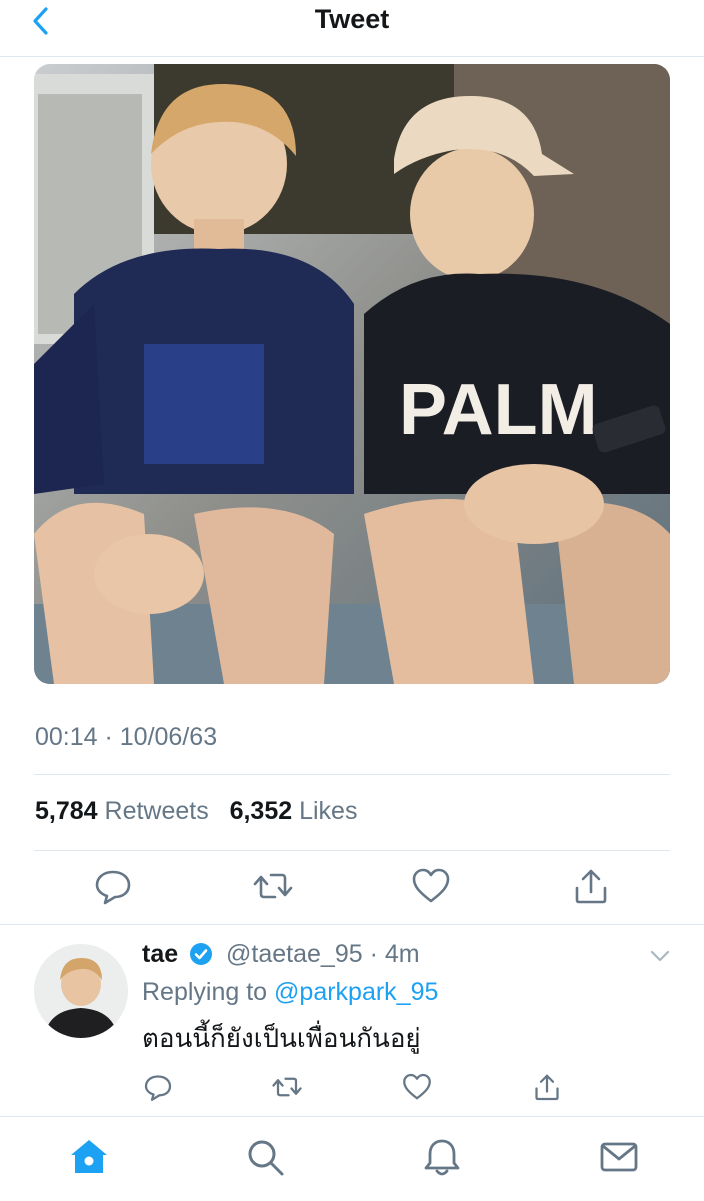 The image size is (704, 1201). Describe the element at coordinates (660, 956) in the screenshot. I see `chevron-down-icon` at that location.